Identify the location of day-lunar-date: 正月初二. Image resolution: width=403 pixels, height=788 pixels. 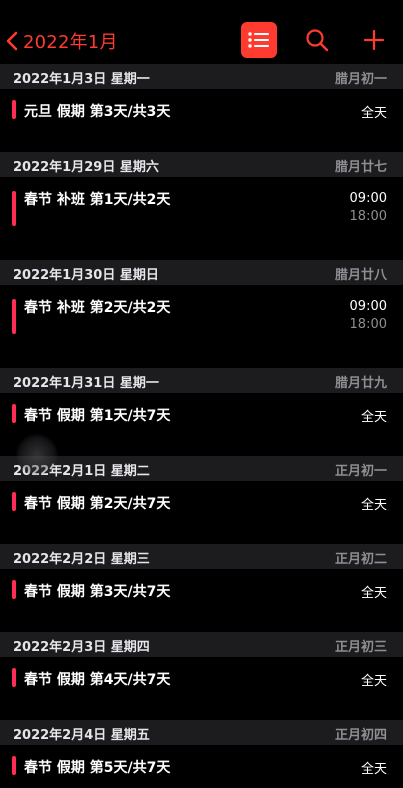
(360, 559).